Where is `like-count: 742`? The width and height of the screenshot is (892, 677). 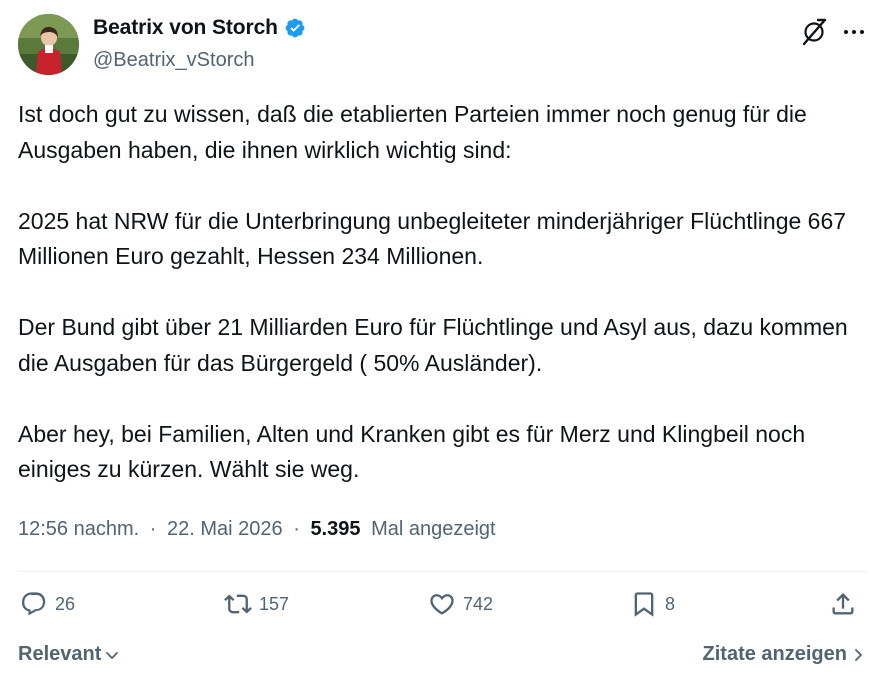 like-count: 742 is located at coordinates (478, 603).